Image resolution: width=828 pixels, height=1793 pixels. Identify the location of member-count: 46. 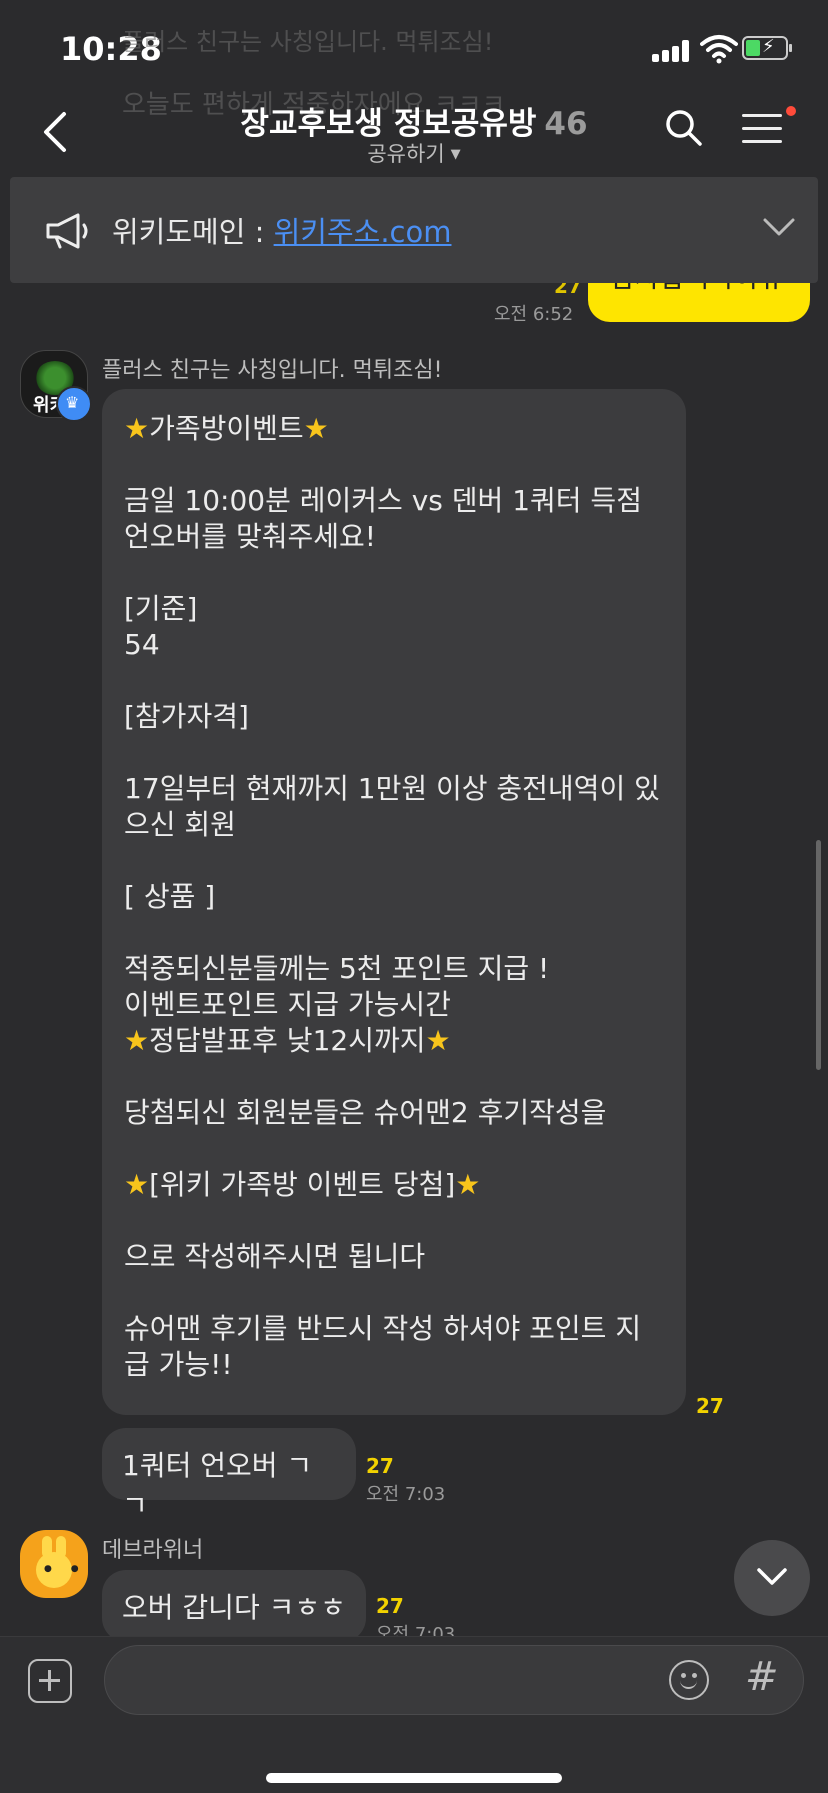
(566, 124).